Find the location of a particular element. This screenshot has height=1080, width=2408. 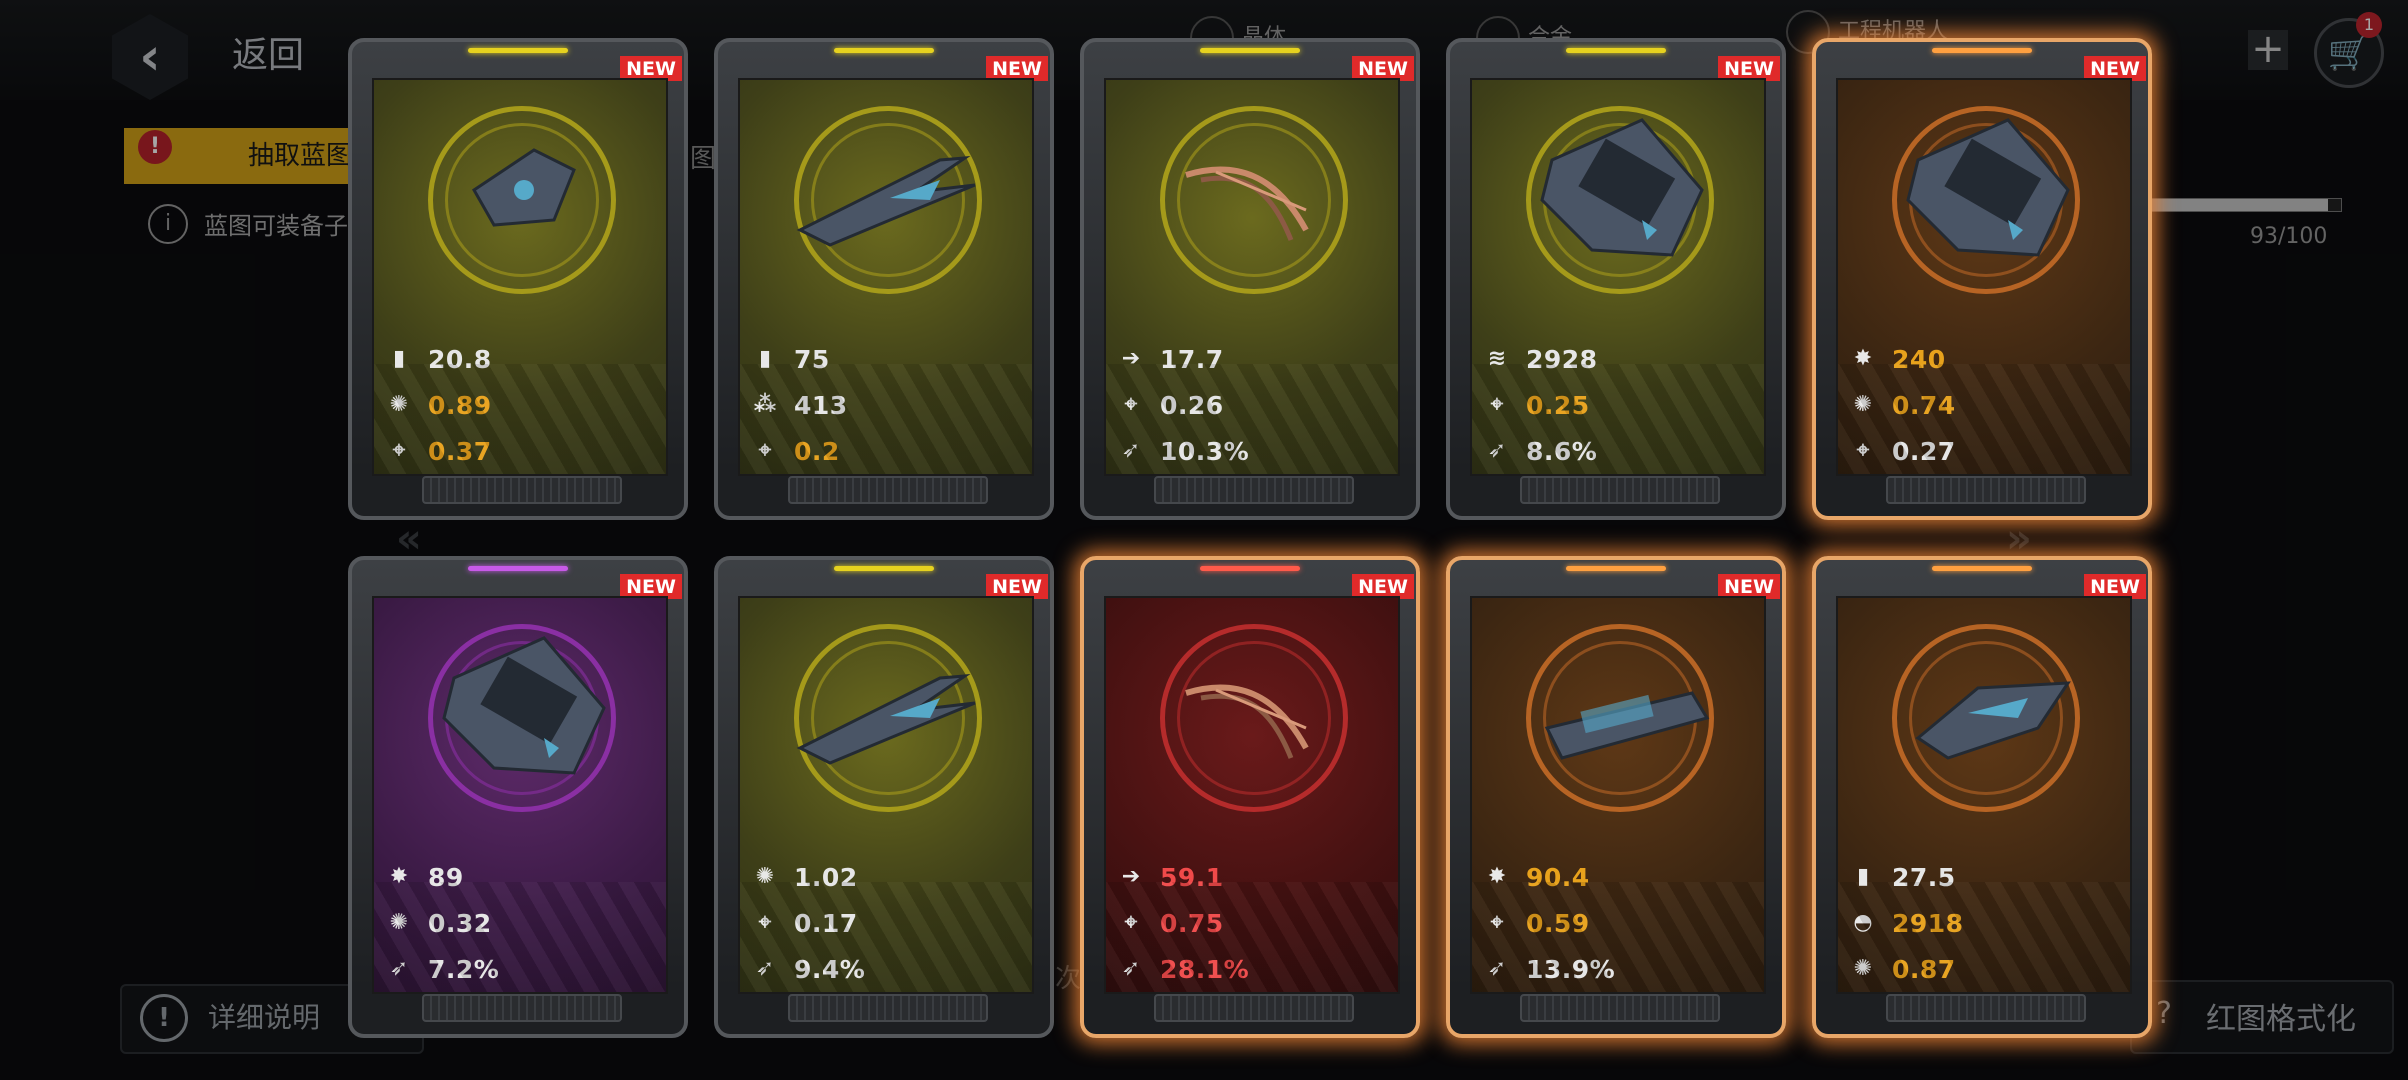

reward-card: NEW ▮ 27.5 ◓ 2918 ✺ 0.87 ↺ 时光回溯 is located at coordinates (1982, 797).